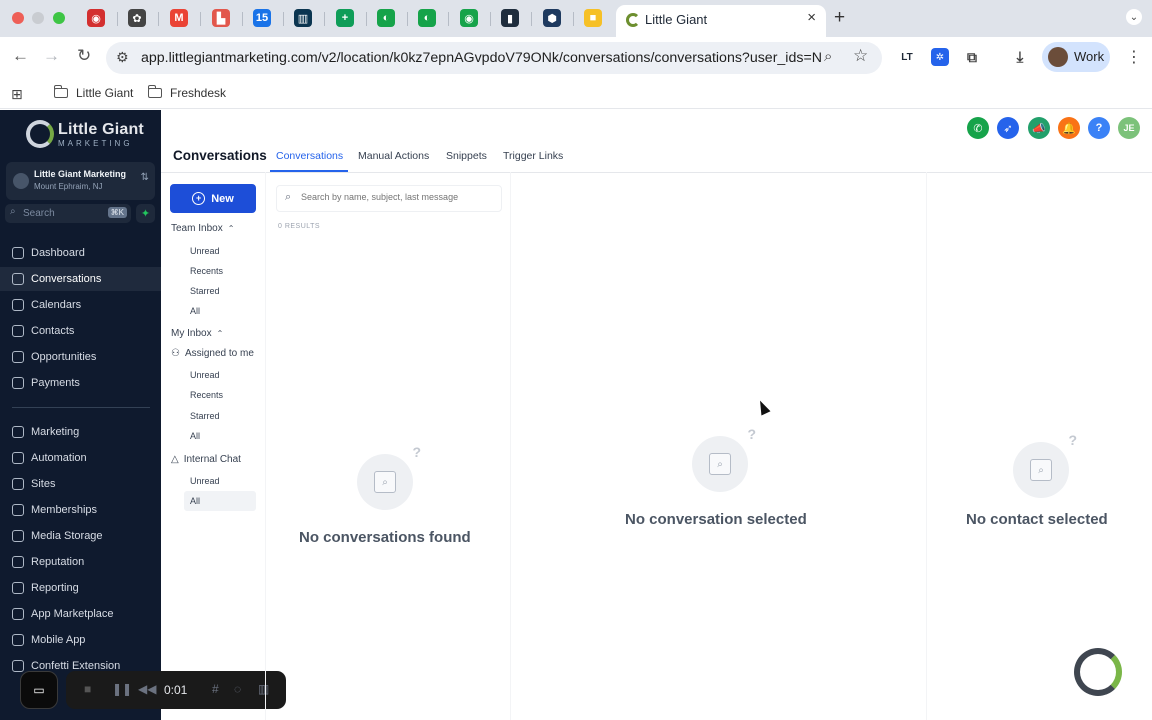 This screenshot has height=720, width=1152. What do you see at coordinates (137, 18) in the screenshot?
I see `chatgpt-icon: ✿` at bounding box center [137, 18].